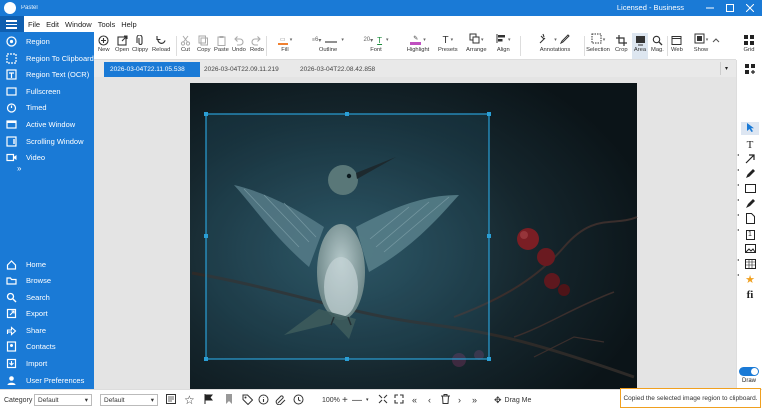 Image resolution: width=762 pixels, height=409 pixels. Describe the element at coordinates (749, 46) in the screenshot. I see `grid-button: Grid` at that location.